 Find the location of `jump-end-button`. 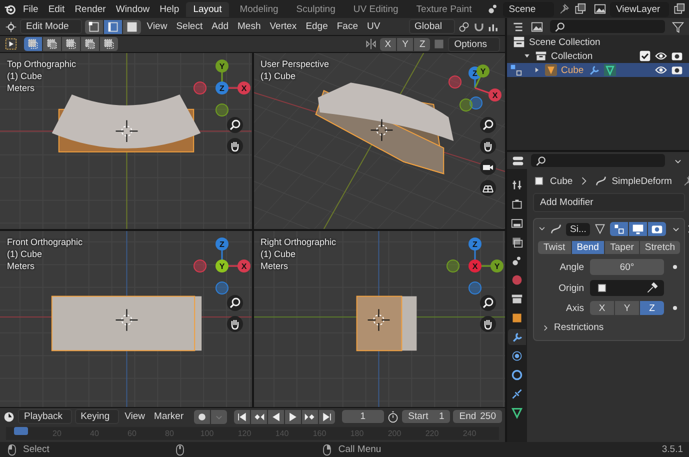

jump-end-button is located at coordinates (326, 417).